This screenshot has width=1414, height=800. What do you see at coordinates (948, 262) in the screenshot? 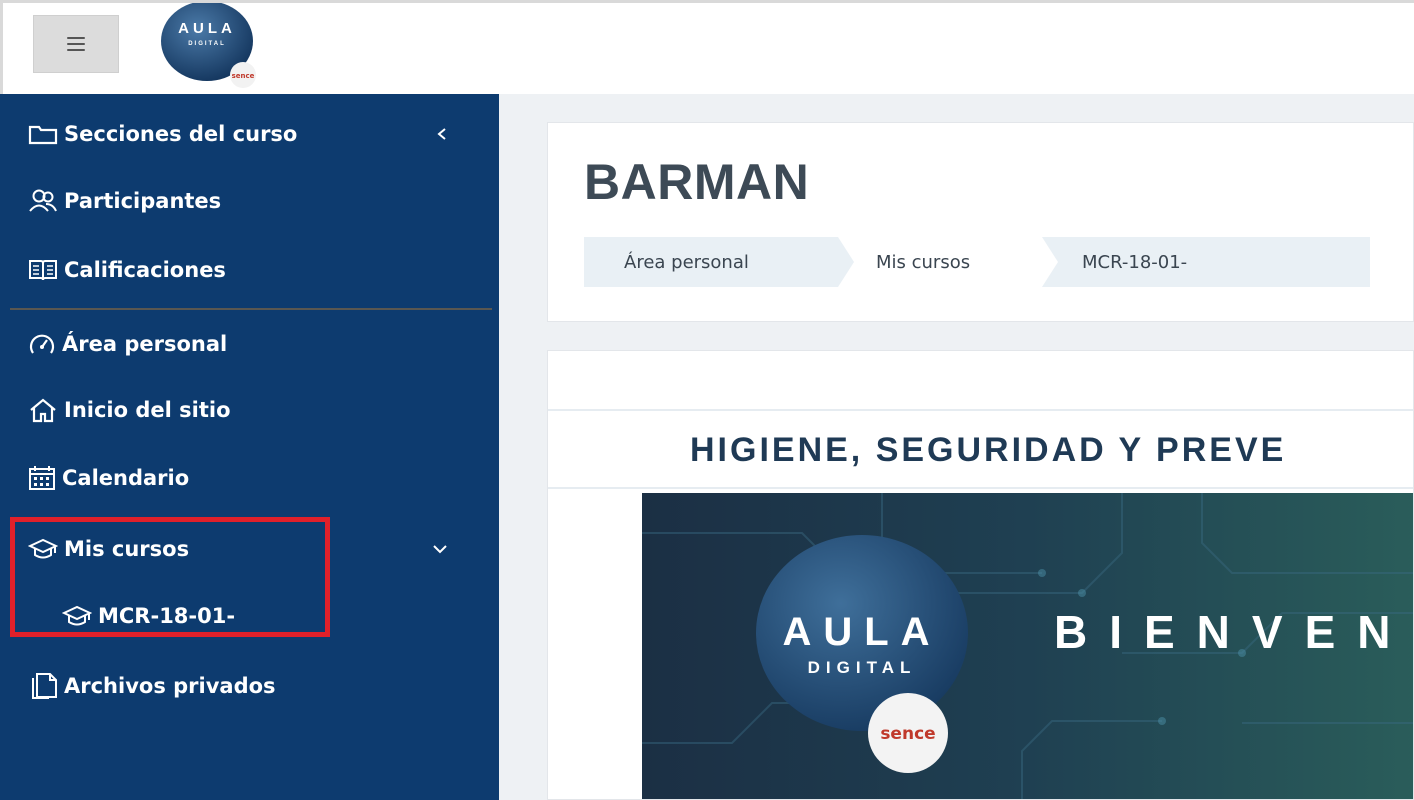
I see `breadcrumb-mis-cursos: Mis cursos` at bounding box center [948, 262].